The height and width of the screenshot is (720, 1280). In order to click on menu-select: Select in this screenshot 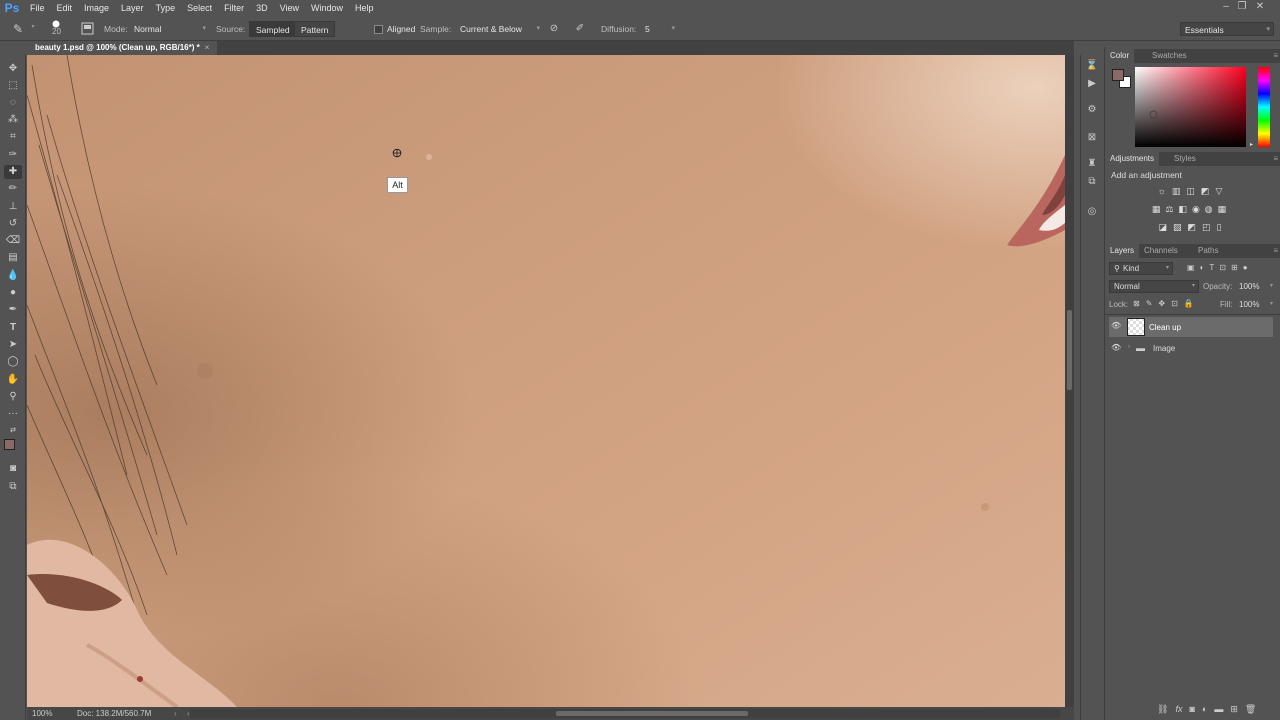, I will do `click(199, 8)`.